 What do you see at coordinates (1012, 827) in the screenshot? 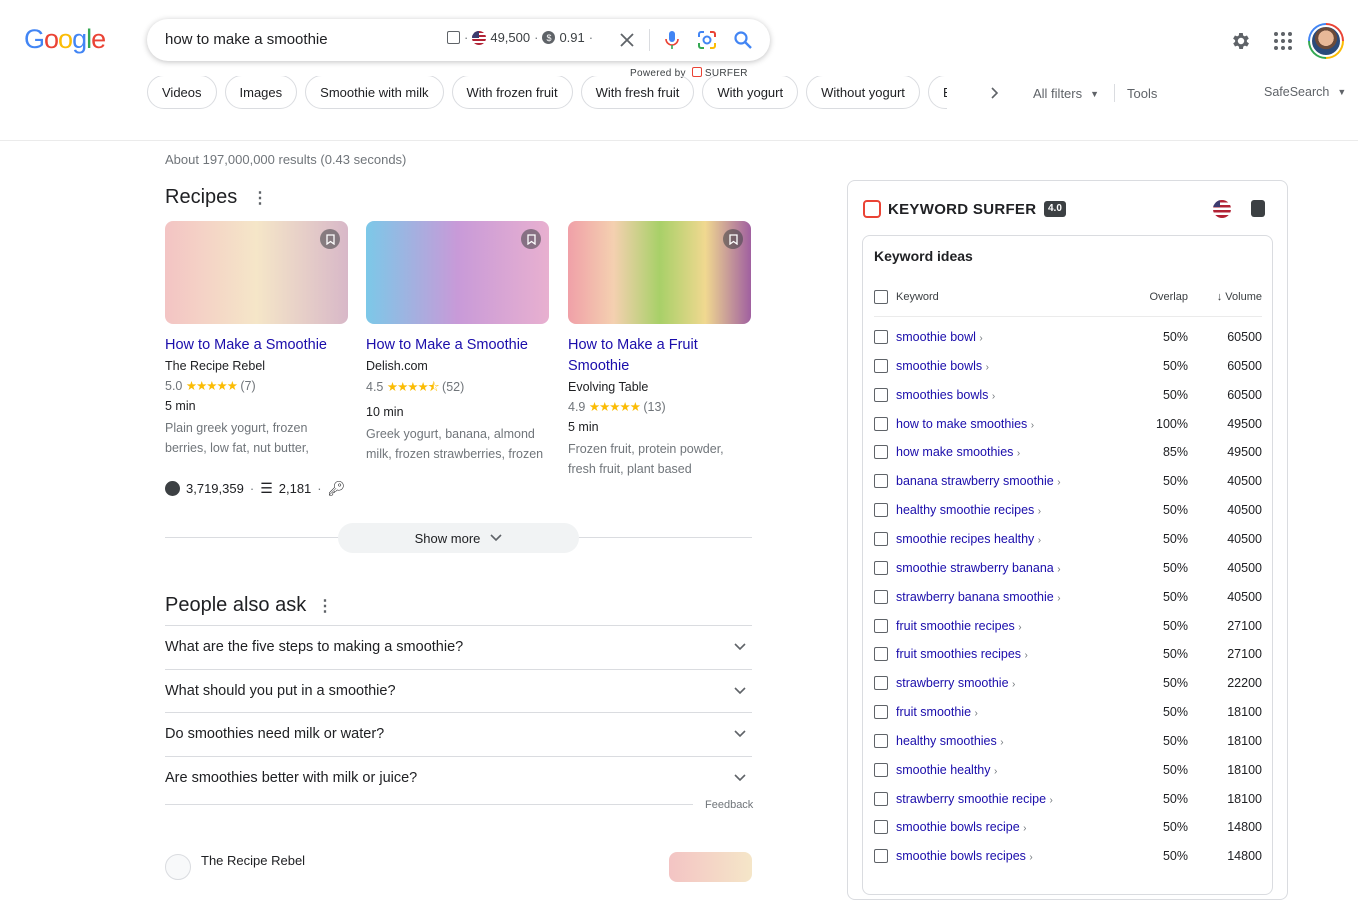
I see `keyword-link: smoothie bowls recipe ›` at bounding box center [1012, 827].